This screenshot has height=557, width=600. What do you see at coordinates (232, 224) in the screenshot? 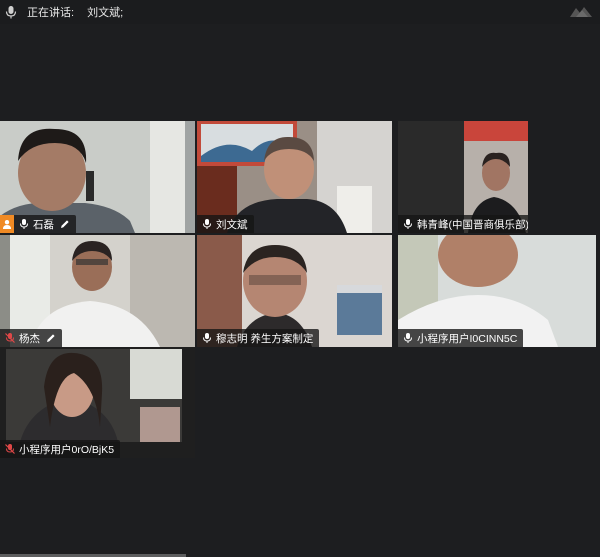
I see `participant-name: 刘文斌` at bounding box center [232, 224].